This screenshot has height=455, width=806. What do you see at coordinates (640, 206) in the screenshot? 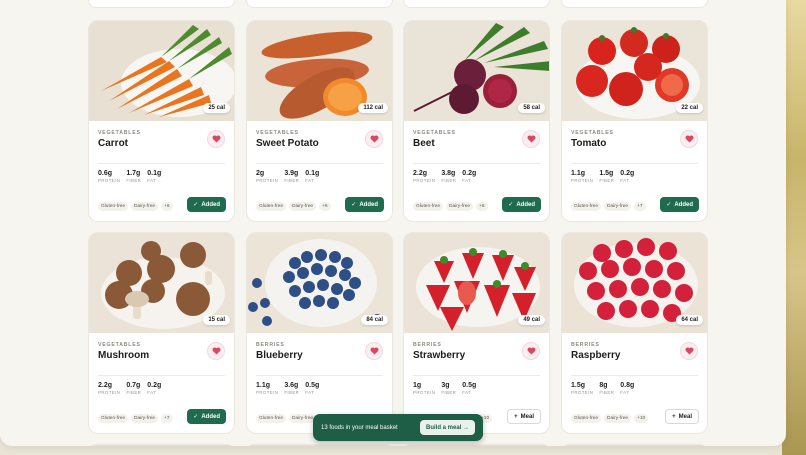
I see `tag: +7` at bounding box center [640, 206].